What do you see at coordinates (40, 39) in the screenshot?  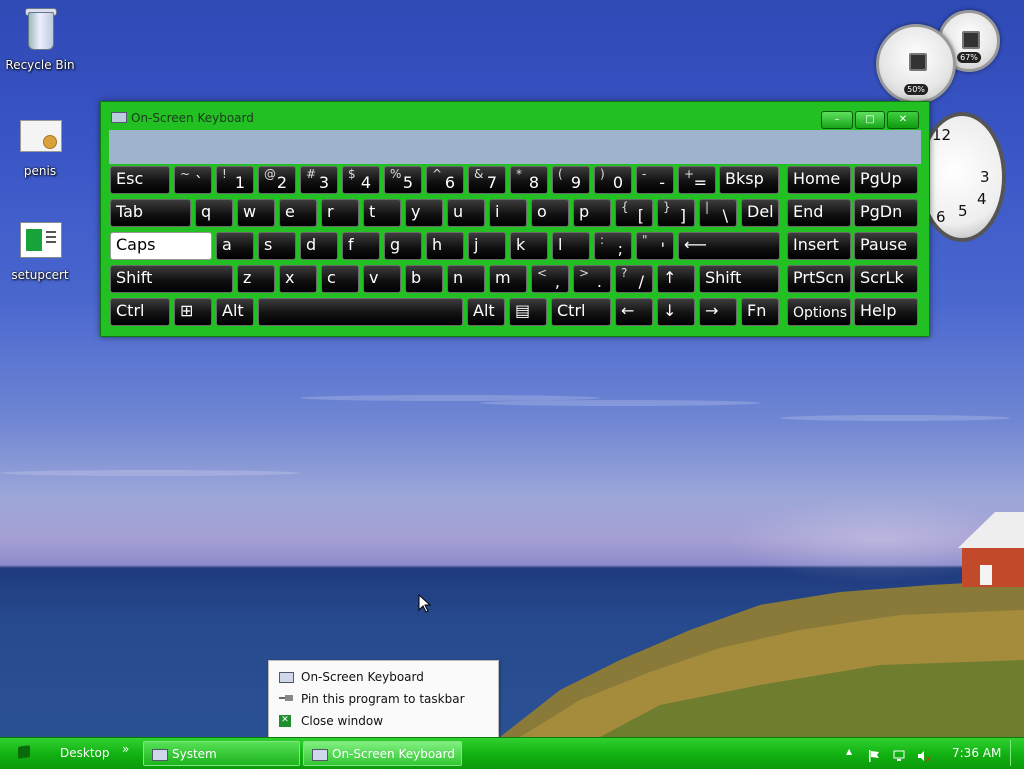 I see `desktop-icon-recycle-bin: Recycle Bin` at bounding box center [40, 39].